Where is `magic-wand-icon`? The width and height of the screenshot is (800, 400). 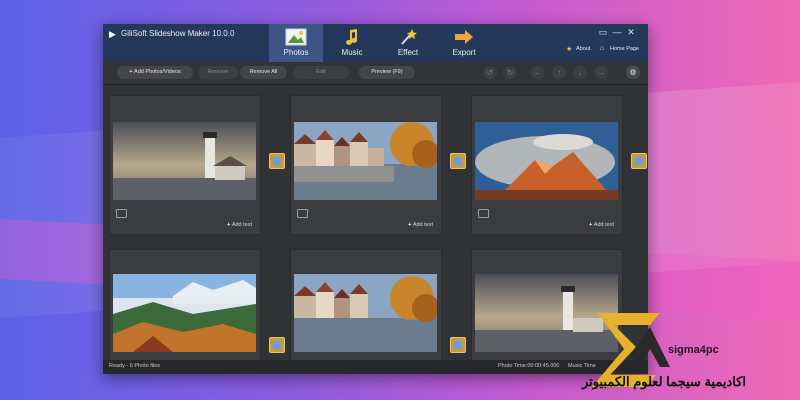 magic-wand-icon is located at coordinates (409, 37).